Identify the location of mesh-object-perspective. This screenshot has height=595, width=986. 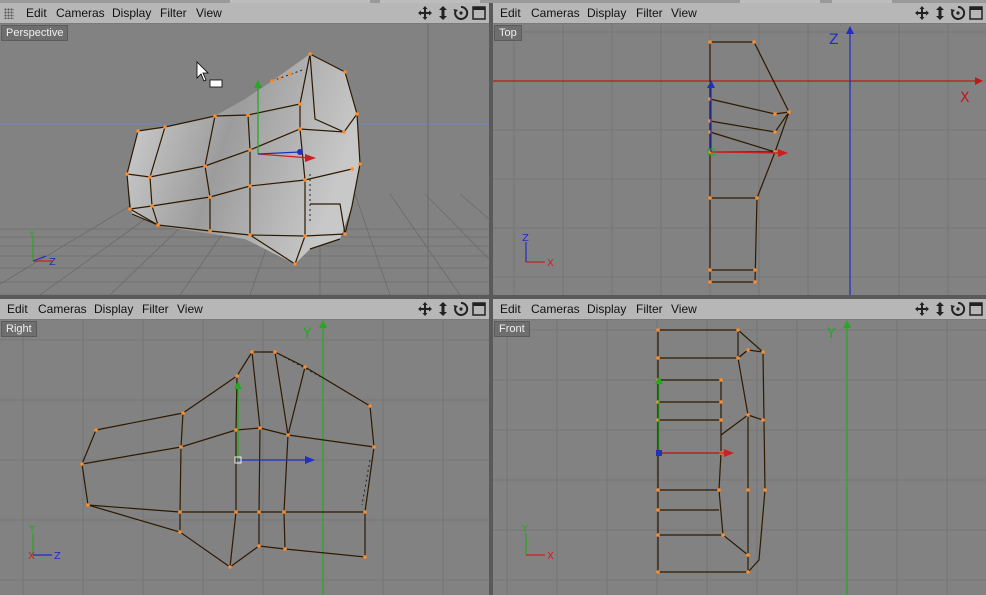
(243, 159).